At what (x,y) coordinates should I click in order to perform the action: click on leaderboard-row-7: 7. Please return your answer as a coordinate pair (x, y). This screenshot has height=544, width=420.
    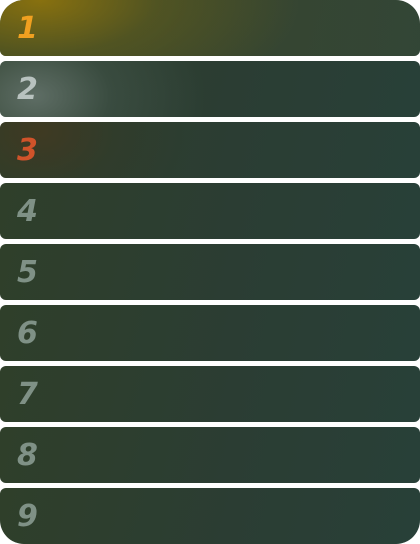
    Looking at the image, I should click on (210, 394).